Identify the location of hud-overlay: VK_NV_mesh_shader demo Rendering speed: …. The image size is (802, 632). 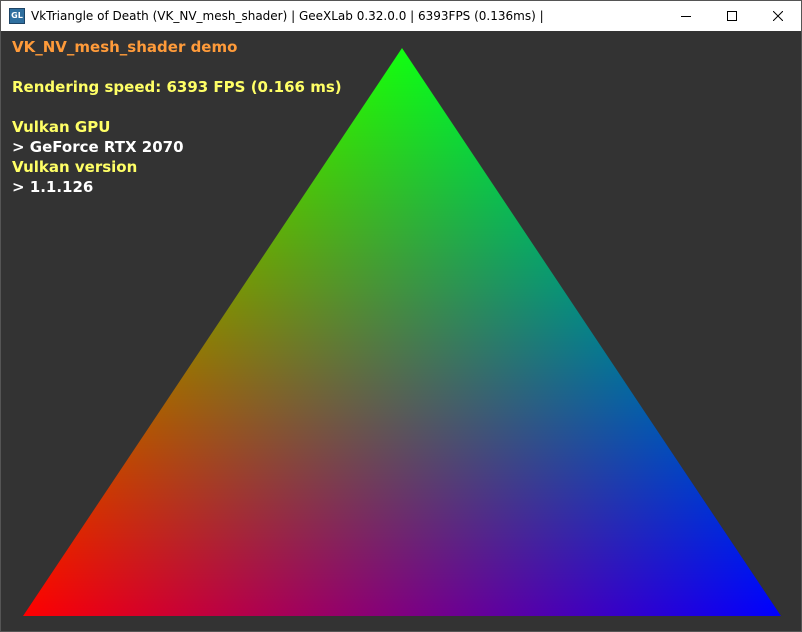
(177, 117).